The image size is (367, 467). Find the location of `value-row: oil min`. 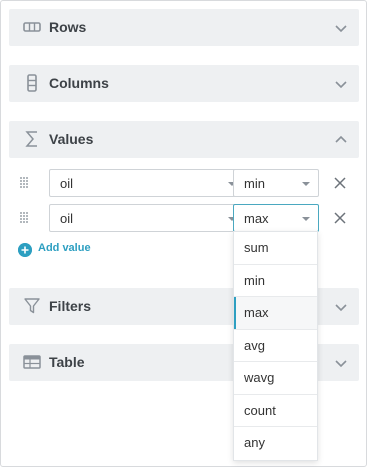

value-row: oil min is located at coordinates (189, 183).